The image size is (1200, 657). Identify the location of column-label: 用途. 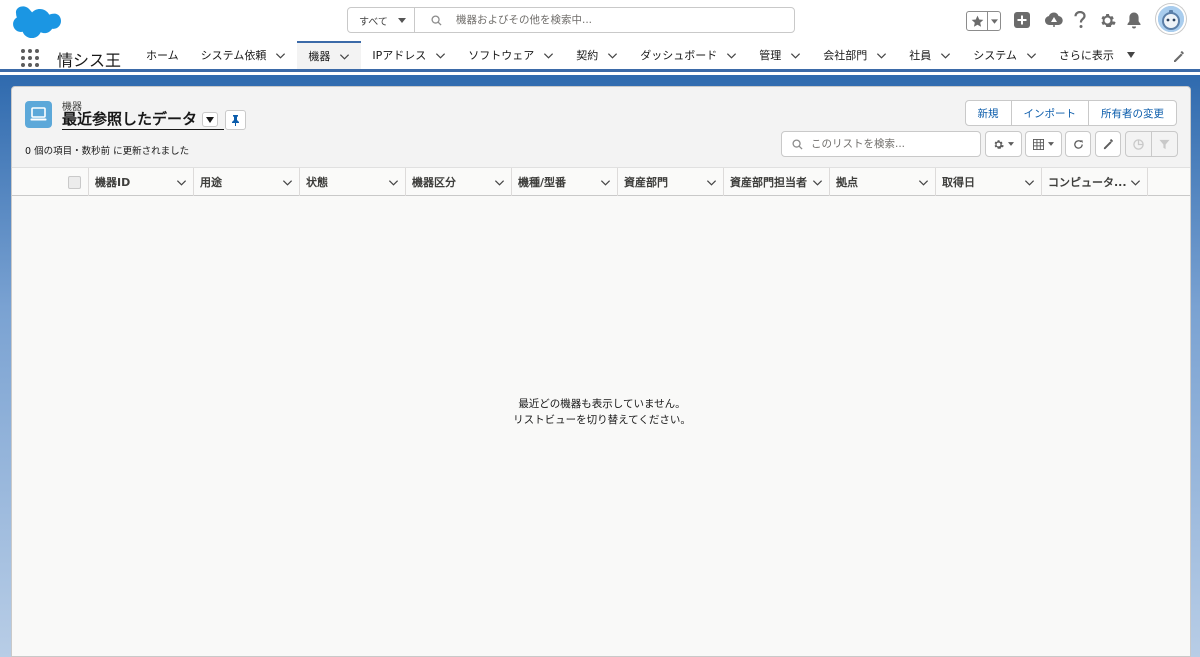
(211, 182).